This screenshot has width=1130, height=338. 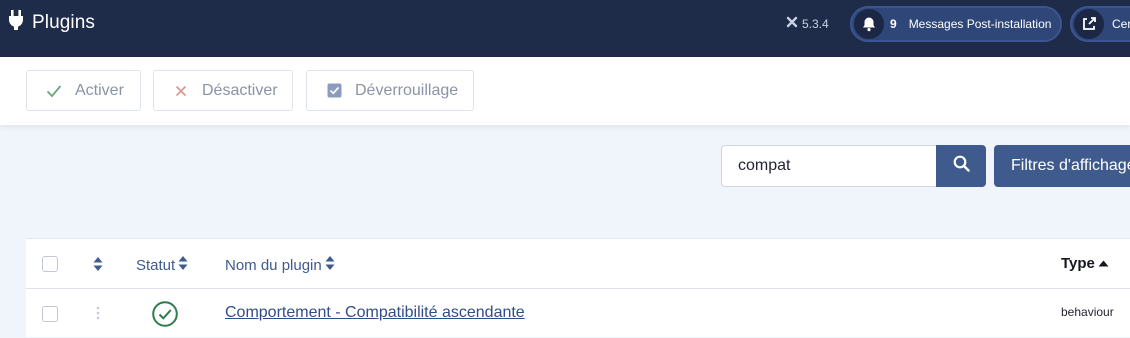 What do you see at coordinates (98, 264) in the screenshot?
I see `ordering-sort-icon` at bounding box center [98, 264].